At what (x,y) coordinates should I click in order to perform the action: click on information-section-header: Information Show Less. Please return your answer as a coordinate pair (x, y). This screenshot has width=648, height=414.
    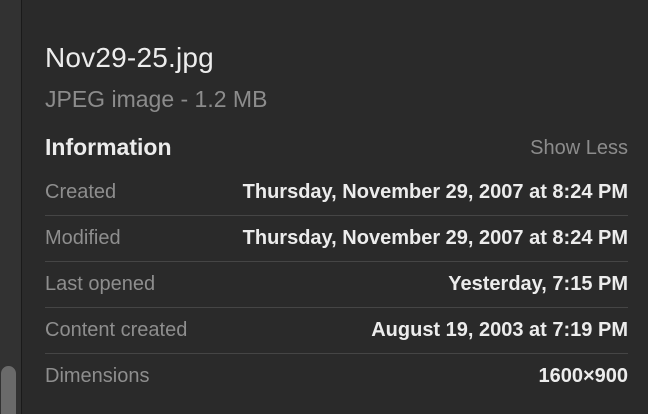
    Looking at the image, I should click on (336, 147).